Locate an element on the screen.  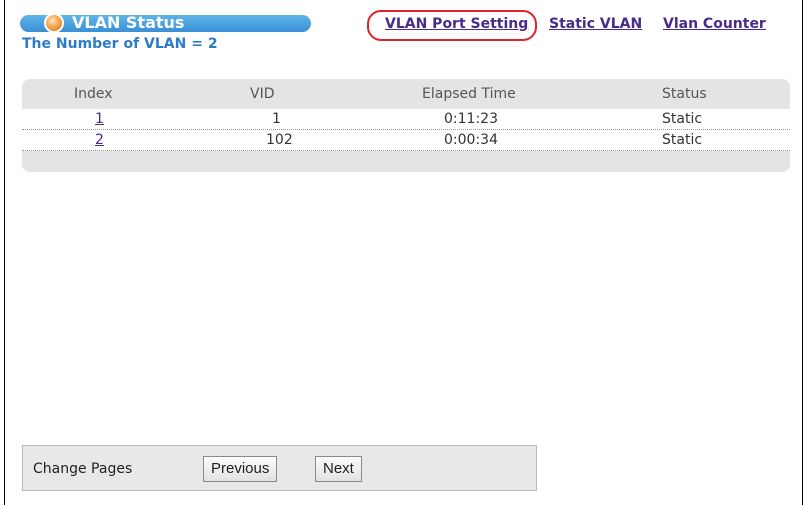
orb-icon is located at coordinates (54, 23).